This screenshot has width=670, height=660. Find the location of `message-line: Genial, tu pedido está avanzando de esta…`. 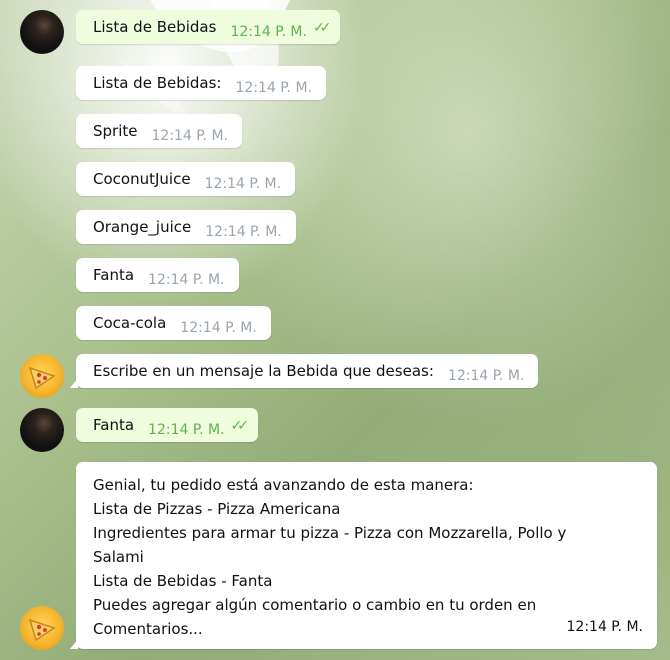

message-line: Genial, tu pedido está avanzando de esta… is located at coordinates (283, 485).